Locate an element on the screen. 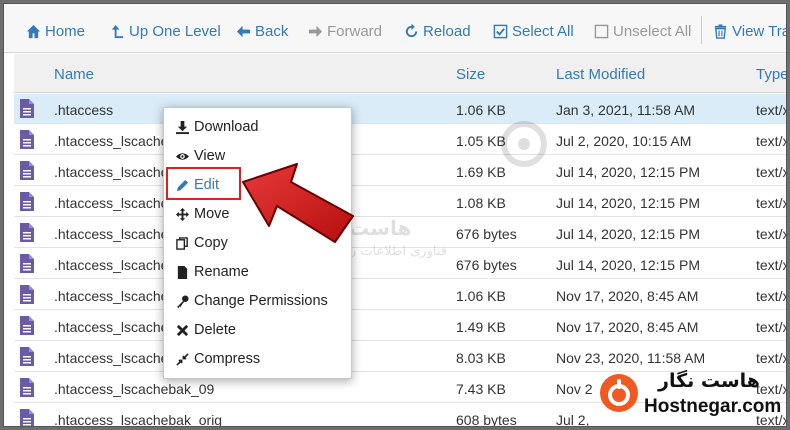  arrow-right-icon is located at coordinates (315, 31).